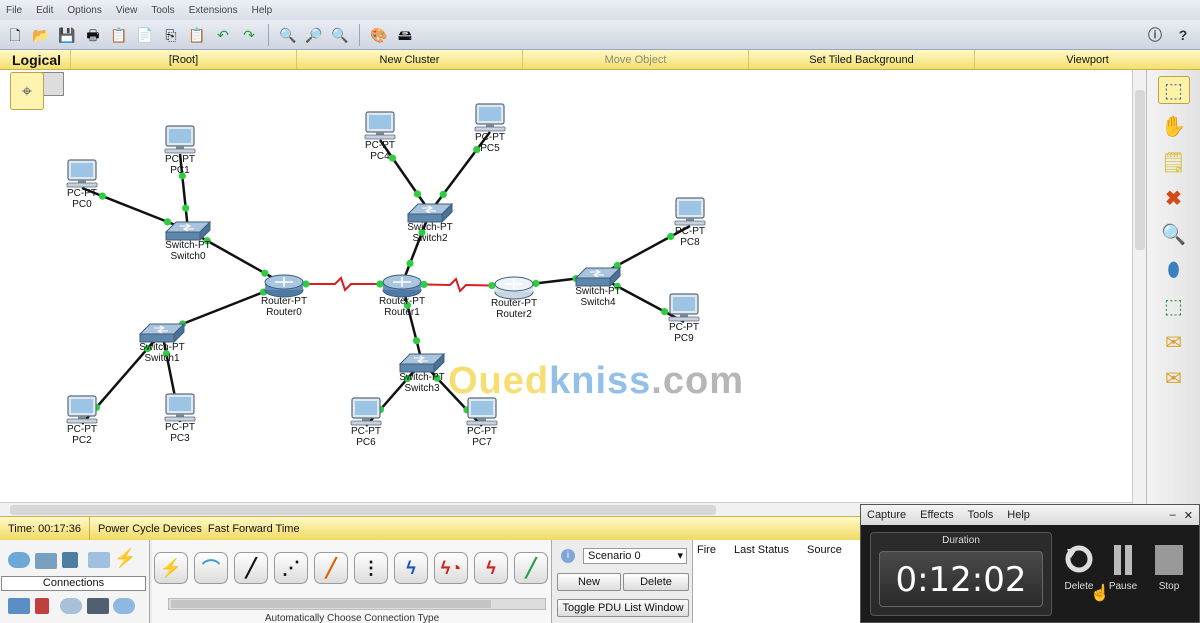 This screenshot has height=623, width=1200. I want to click on end-devices-category-icon, so click(19, 606).